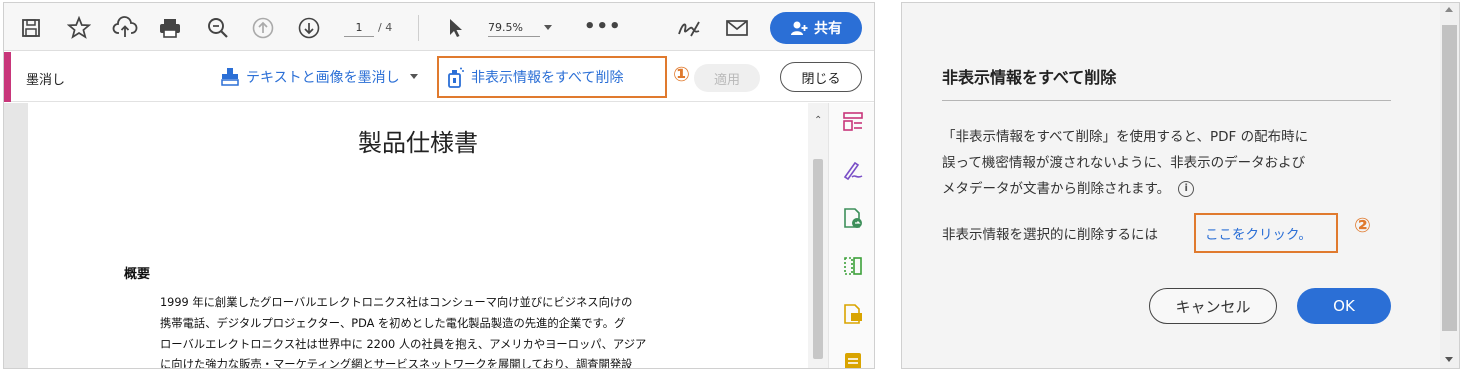 This screenshot has height=372, width=1462. Describe the element at coordinates (309, 28) in the screenshot. I see `page-down-icon` at that location.